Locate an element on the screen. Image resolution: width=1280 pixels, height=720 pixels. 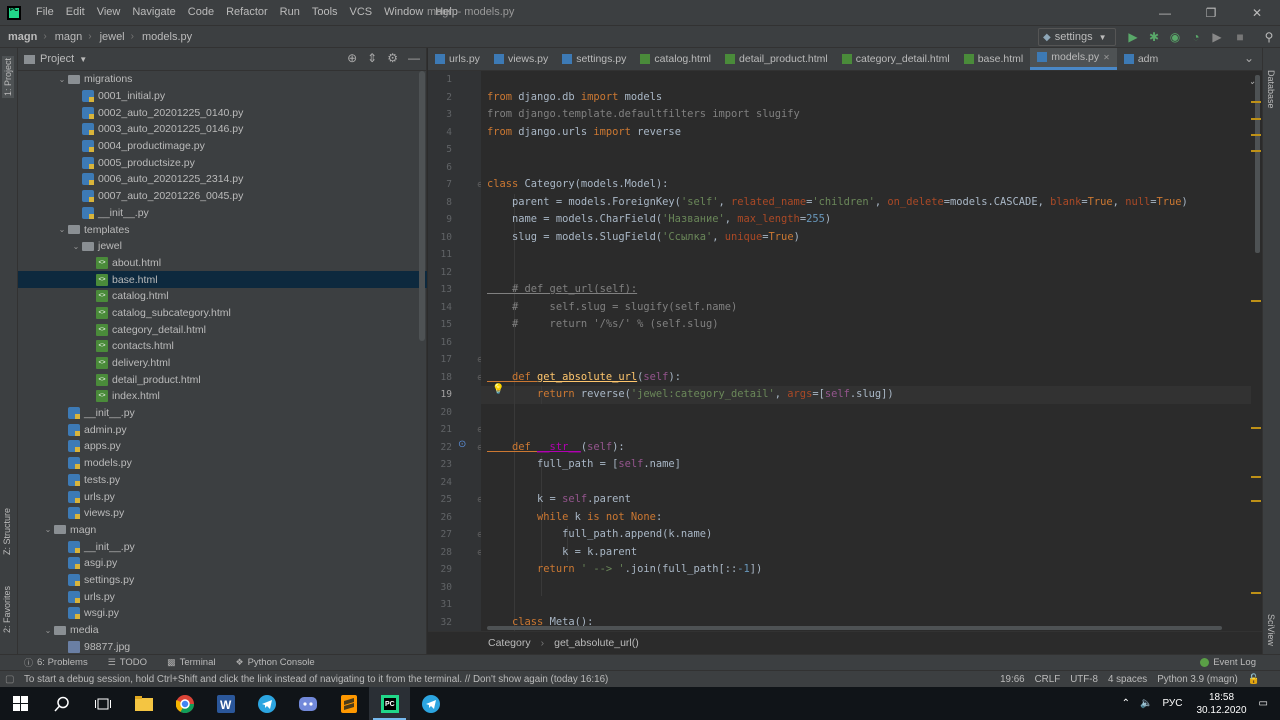
tab-list-chevron-icon: ⌄ is located at coordinates (1249, 58).